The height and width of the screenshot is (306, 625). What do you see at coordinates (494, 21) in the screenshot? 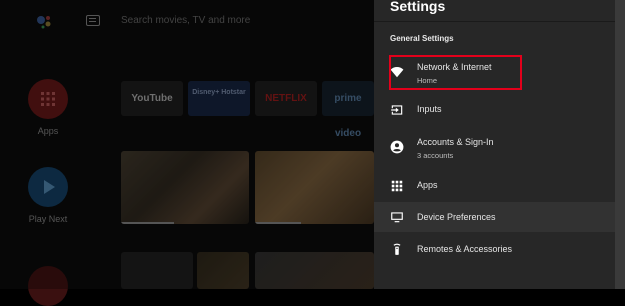
I see `title-divider` at bounding box center [494, 21].